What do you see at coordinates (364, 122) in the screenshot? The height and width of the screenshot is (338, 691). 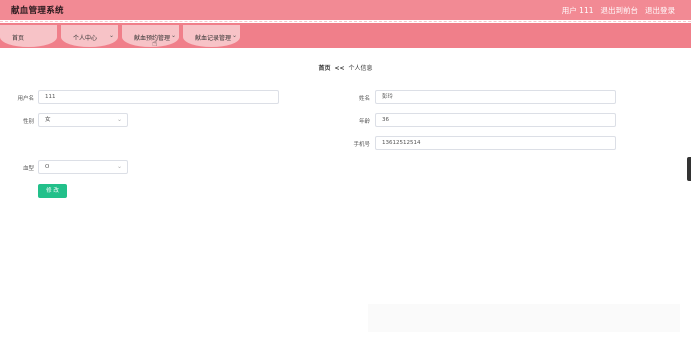 I see `age-label: 年龄` at bounding box center [364, 122].